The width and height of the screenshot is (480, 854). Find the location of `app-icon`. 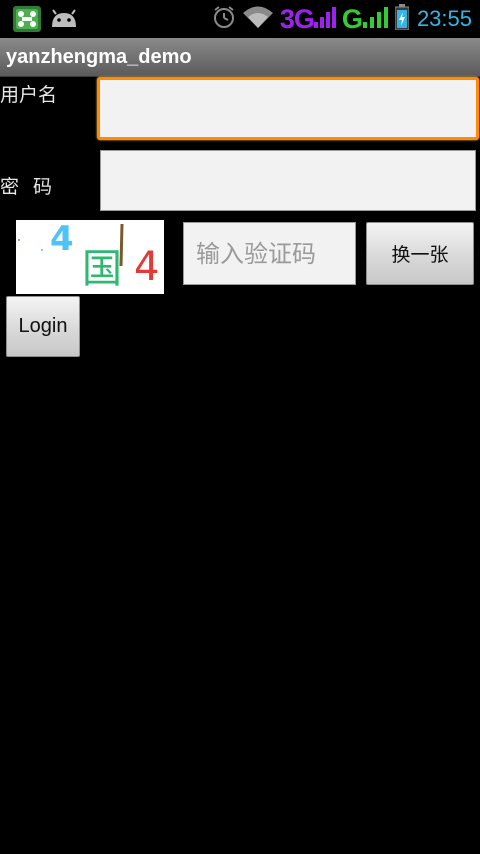

app-icon is located at coordinates (27, 21).